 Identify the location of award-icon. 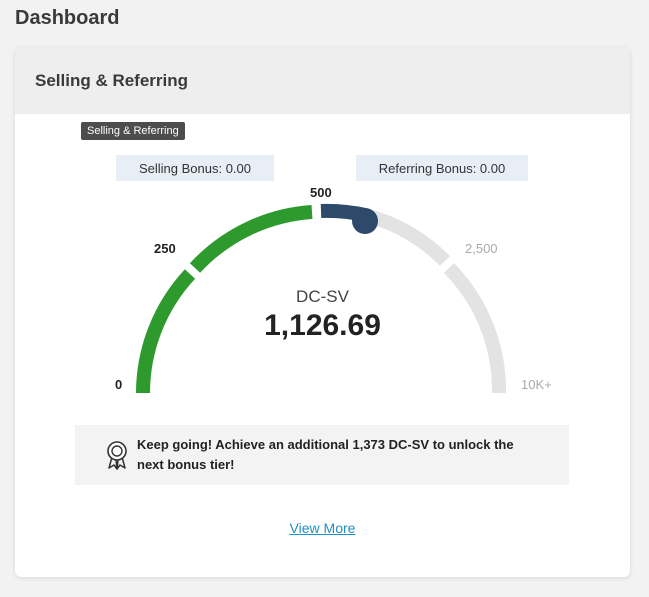
(117, 455).